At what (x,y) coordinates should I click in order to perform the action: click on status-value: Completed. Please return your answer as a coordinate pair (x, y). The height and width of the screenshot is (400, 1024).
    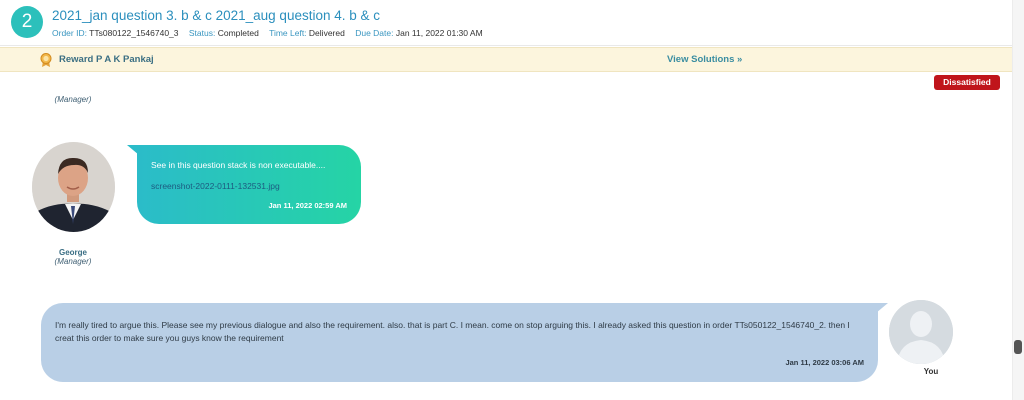
    Looking at the image, I should click on (238, 33).